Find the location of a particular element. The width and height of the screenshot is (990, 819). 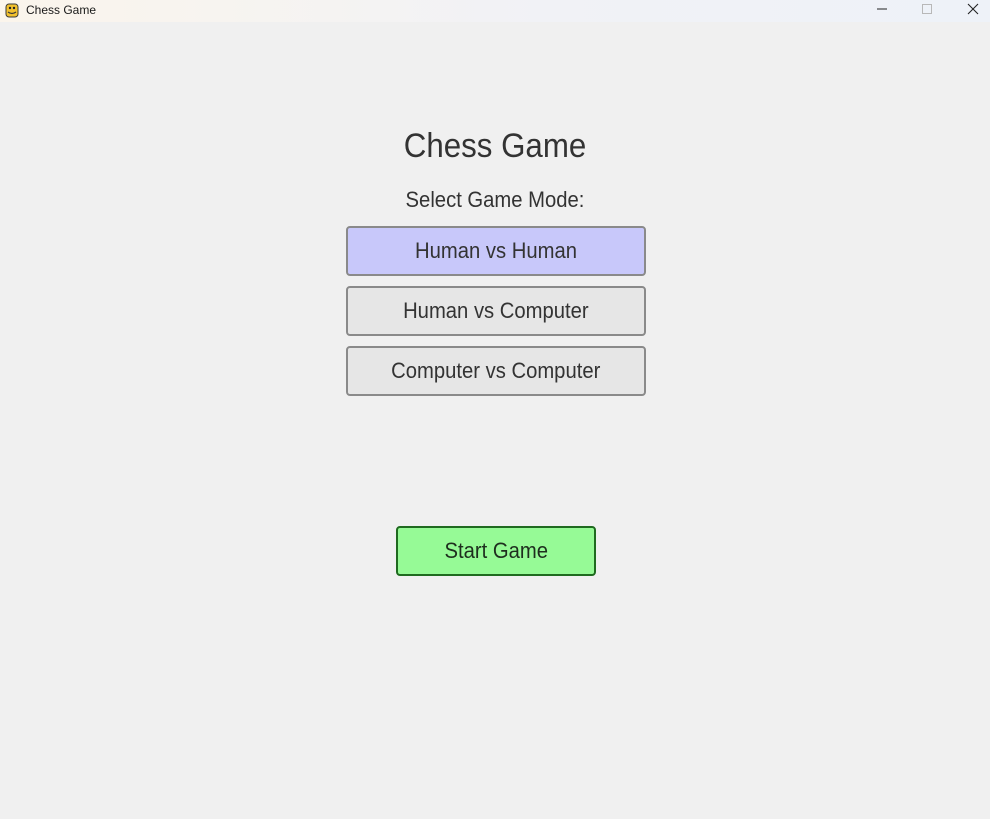

maximize-icon is located at coordinates (927, 11).